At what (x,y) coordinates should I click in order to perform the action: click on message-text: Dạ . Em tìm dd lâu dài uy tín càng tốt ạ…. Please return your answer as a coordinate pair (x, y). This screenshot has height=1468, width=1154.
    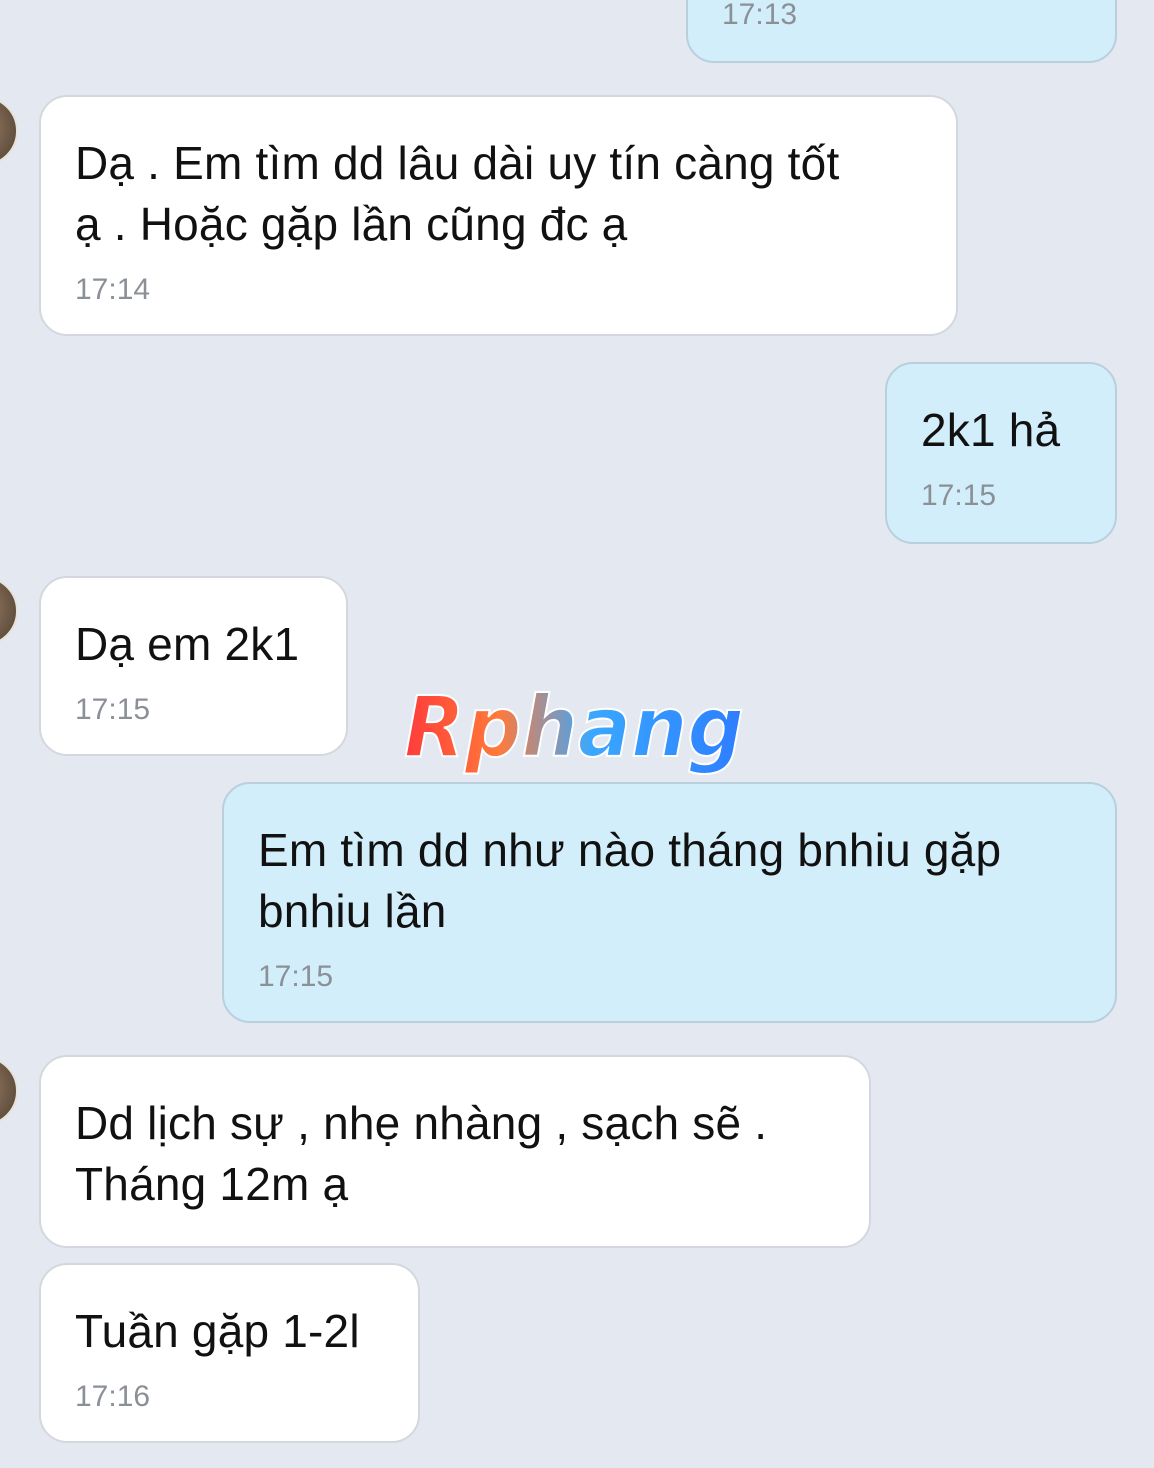
    Looking at the image, I should click on (457, 193).